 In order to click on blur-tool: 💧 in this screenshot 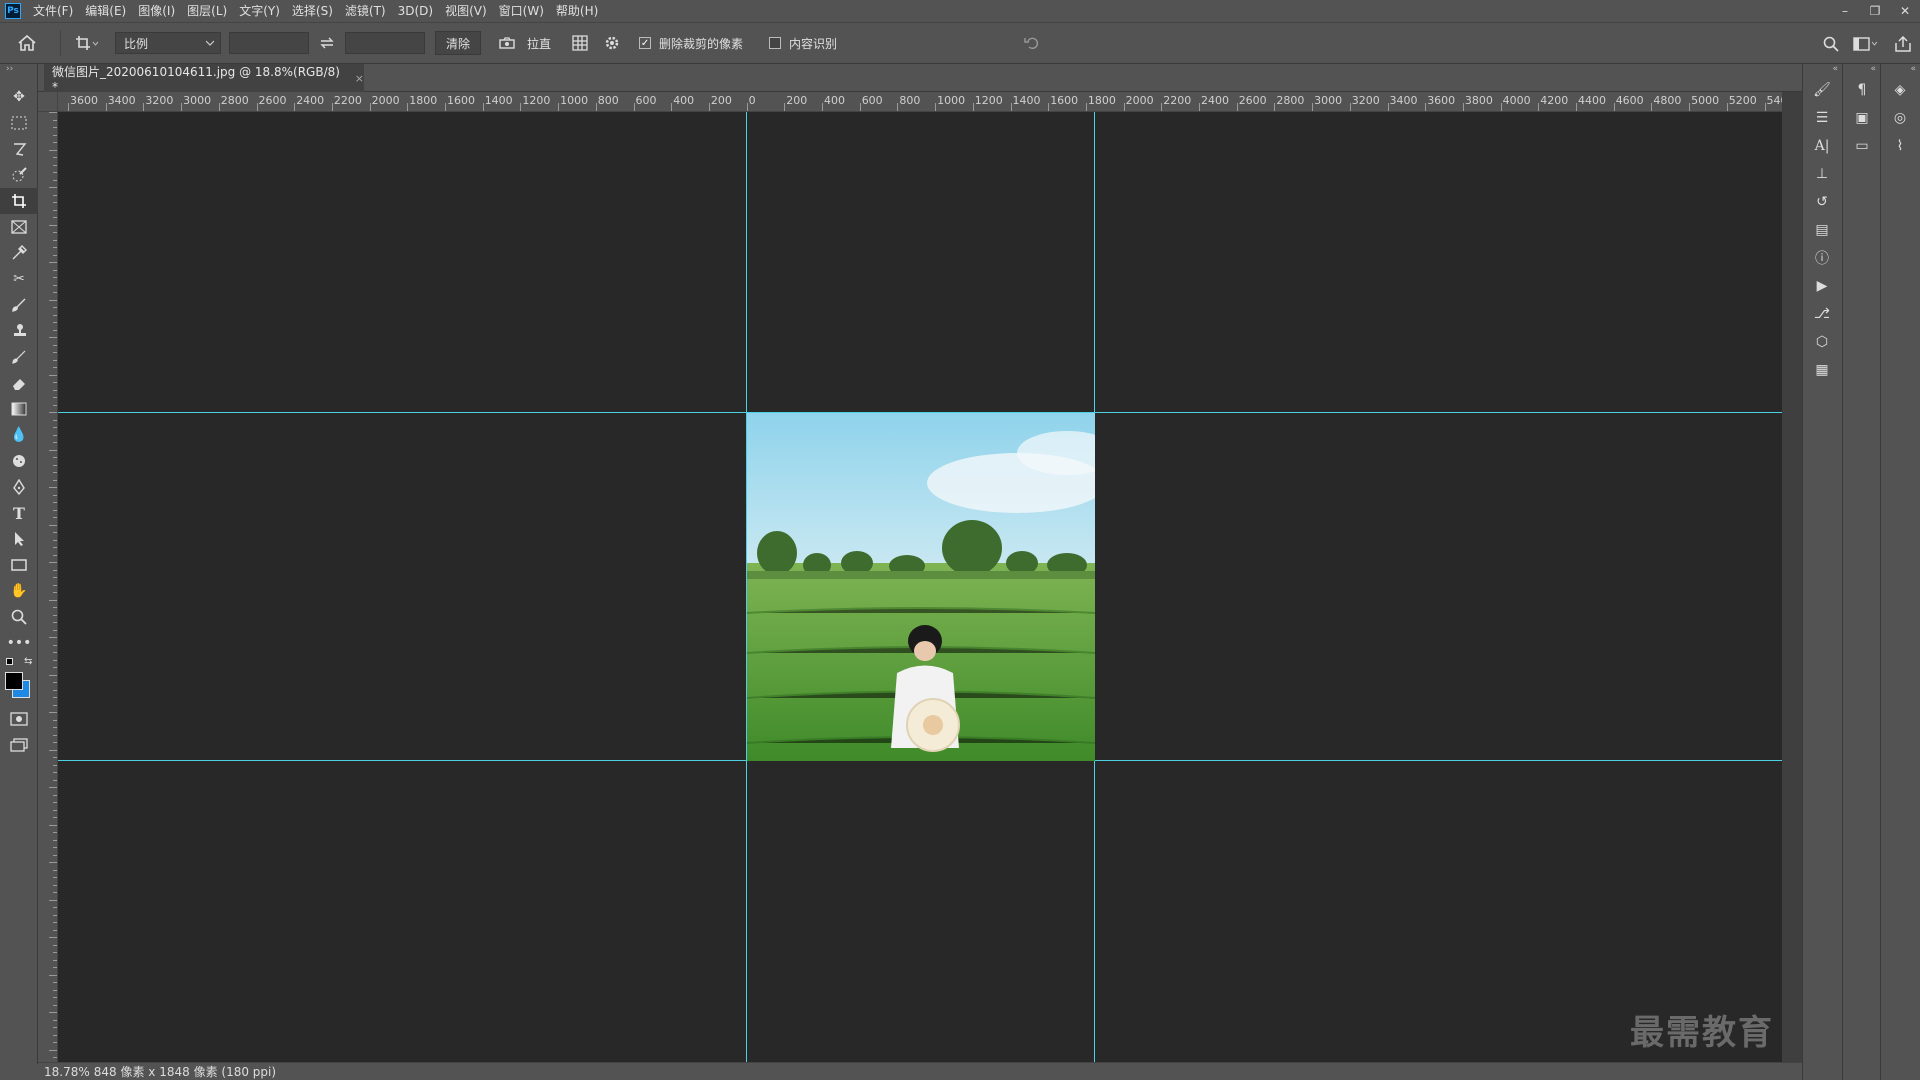, I will do `click(19, 435)`.